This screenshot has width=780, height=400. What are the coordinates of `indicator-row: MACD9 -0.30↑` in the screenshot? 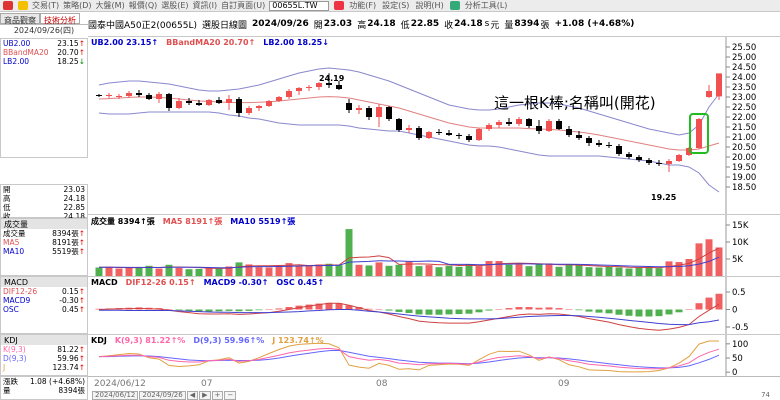 It's located at (44, 300).